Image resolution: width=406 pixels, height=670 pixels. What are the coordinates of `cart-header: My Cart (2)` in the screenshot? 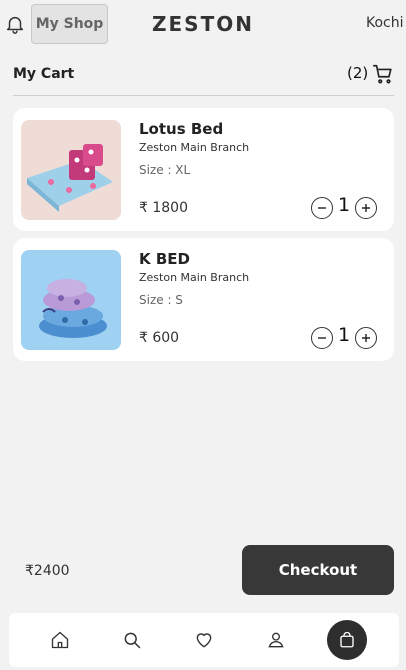 It's located at (203, 78).